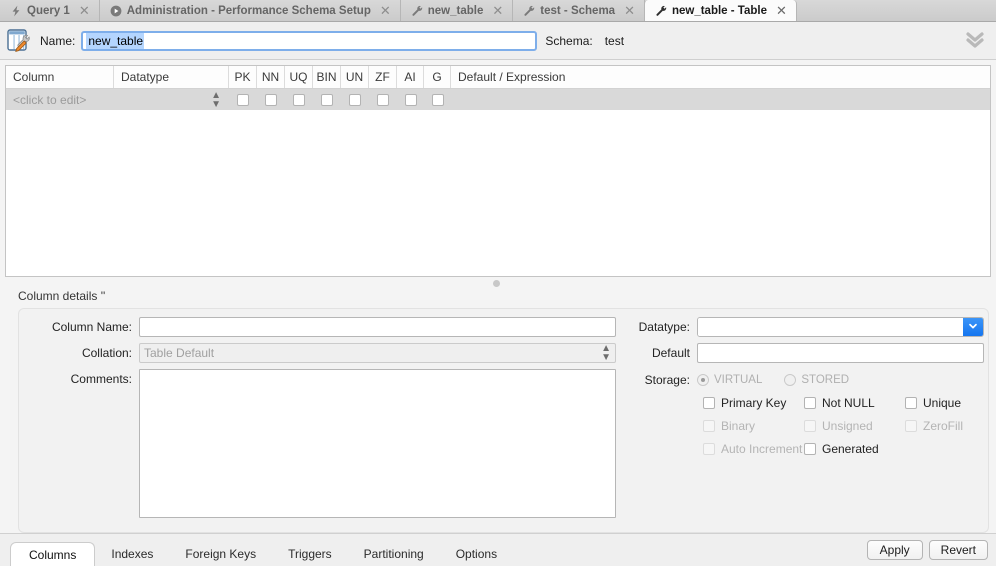 This screenshot has width=996, height=566. Describe the element at coordinates (377, 353) in the screenshot. I see `collation-select: Table Default ▲ ▼` at that location.